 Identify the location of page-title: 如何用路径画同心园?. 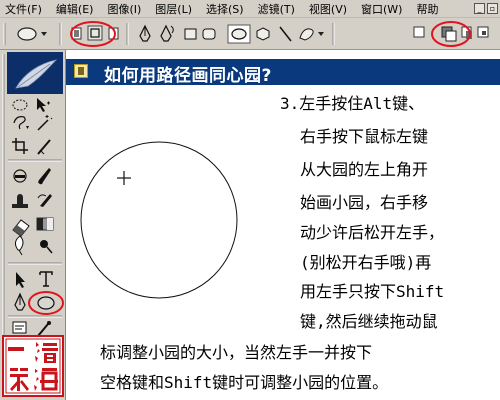
(188, 76).